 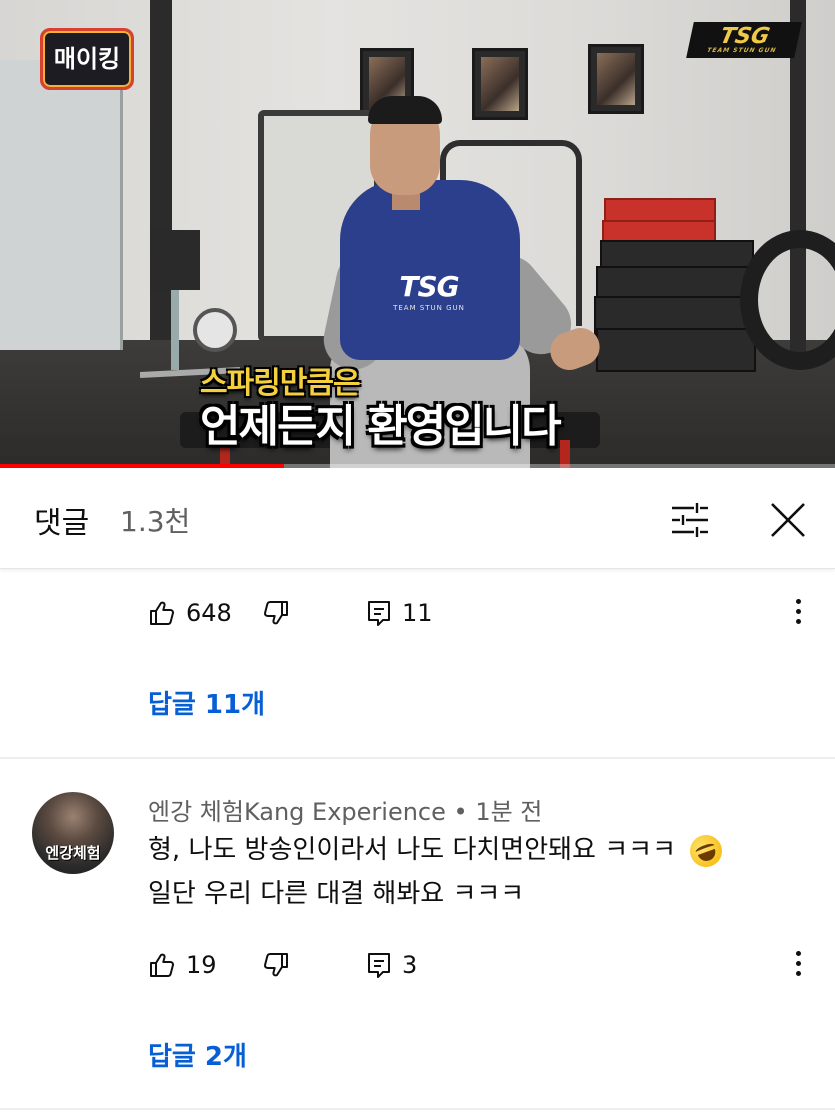 What do you see at coordinates (182, 965) in the screenshot?
I see `like-button: 19` at bounding box center [182, 965].